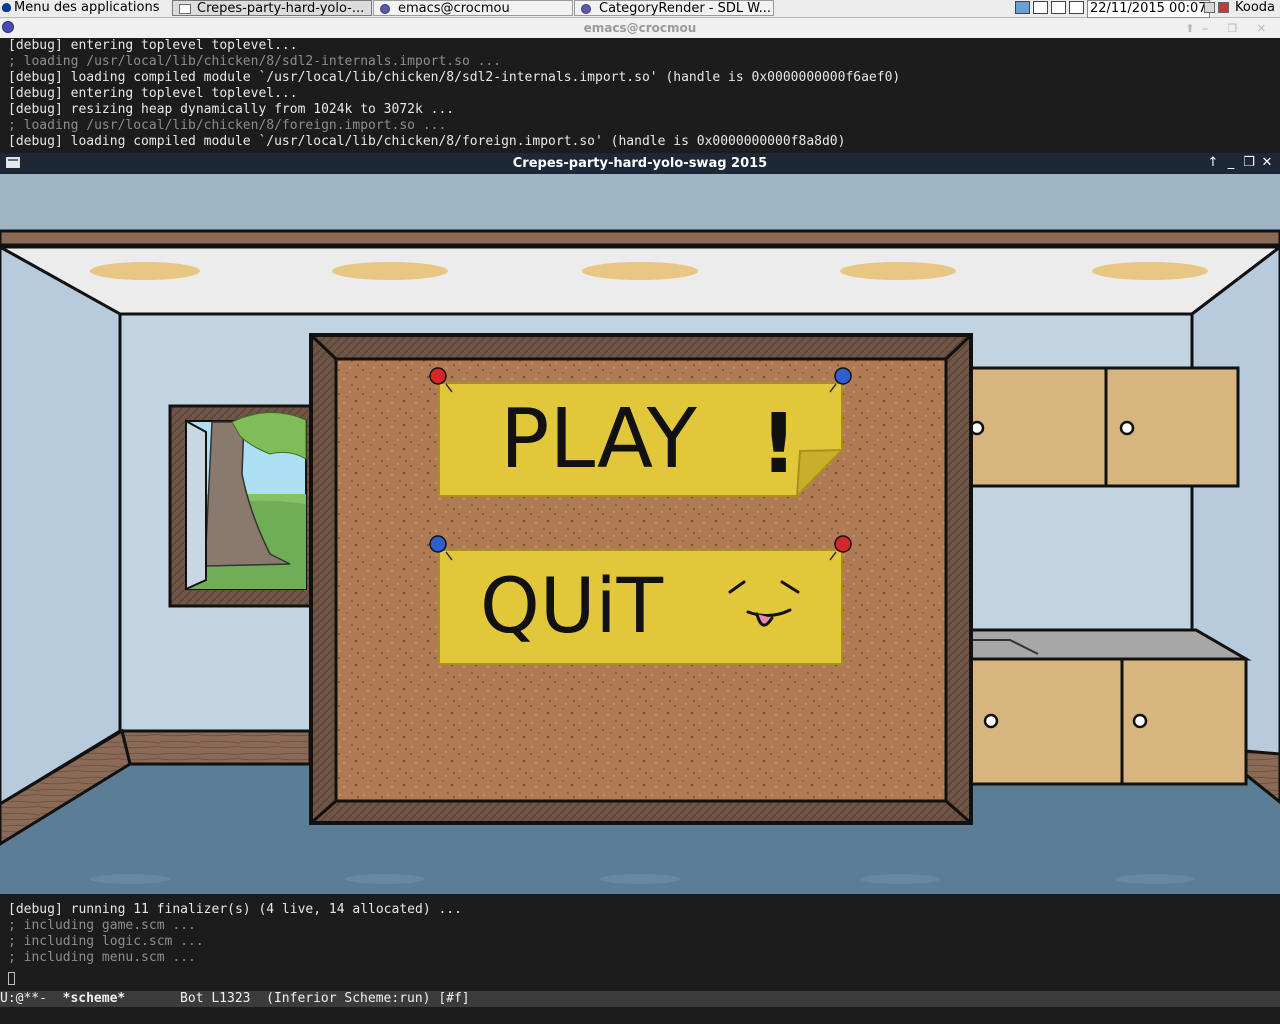  What do you see at coordinates (1255, 8) in the screenshot?
I see `user-name: Kooda` at bounding box center [1255, 8].